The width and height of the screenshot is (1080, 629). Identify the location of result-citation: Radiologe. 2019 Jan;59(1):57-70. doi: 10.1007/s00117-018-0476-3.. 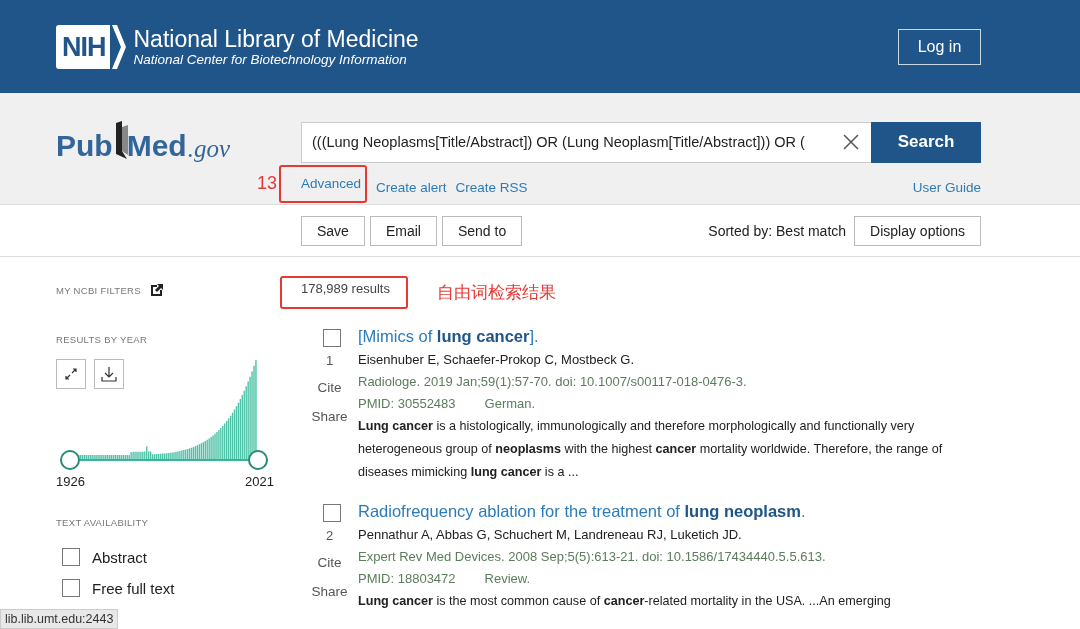
(553, 382).